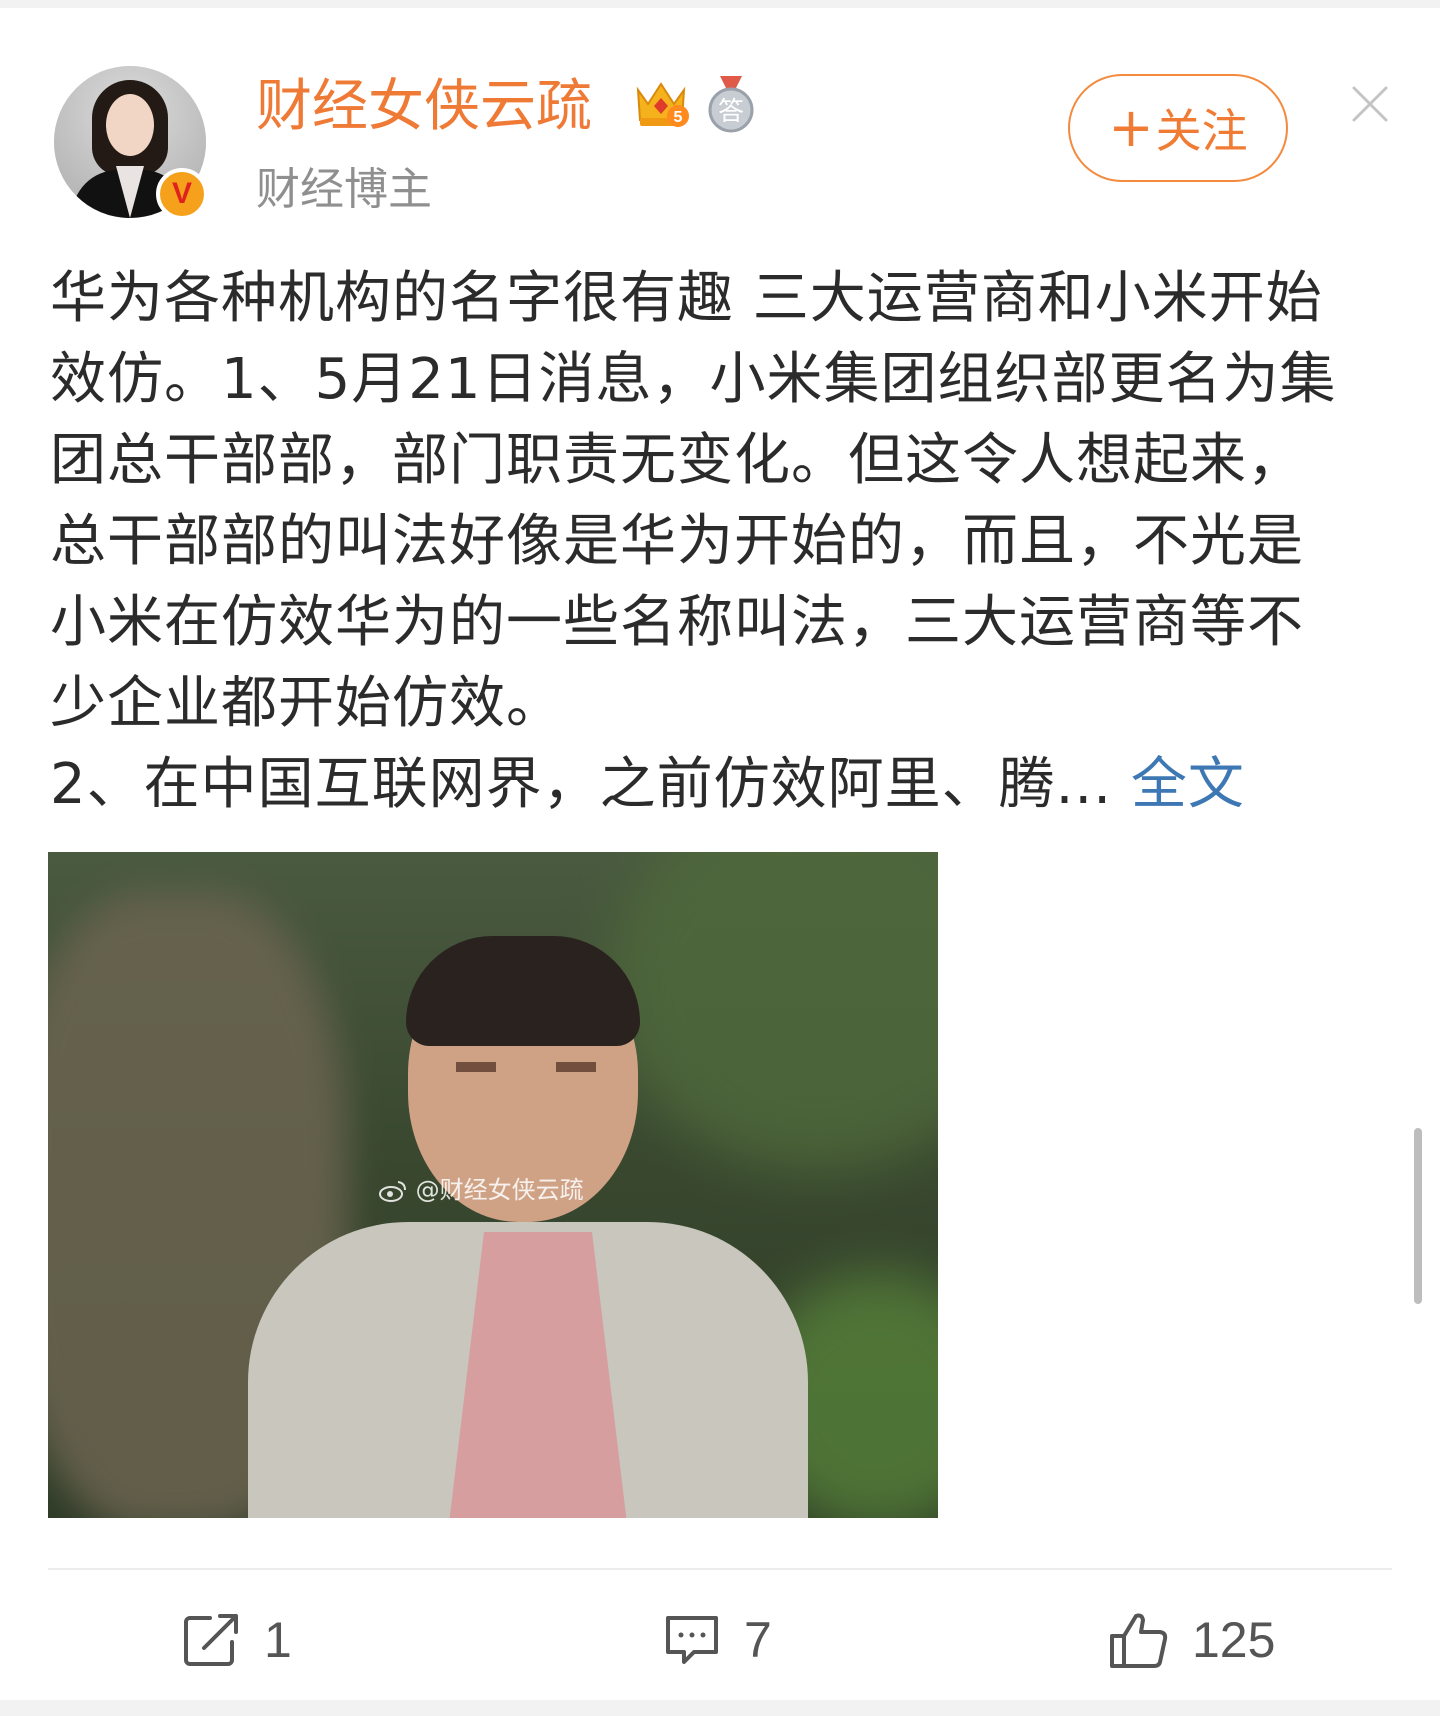 Image resolution: width=1440 pixels, height=1716 pixels. What do you see at coordinates (692, 1640) in the screenshot?
I see `comment-icon` at bounding box center [692, 1640].